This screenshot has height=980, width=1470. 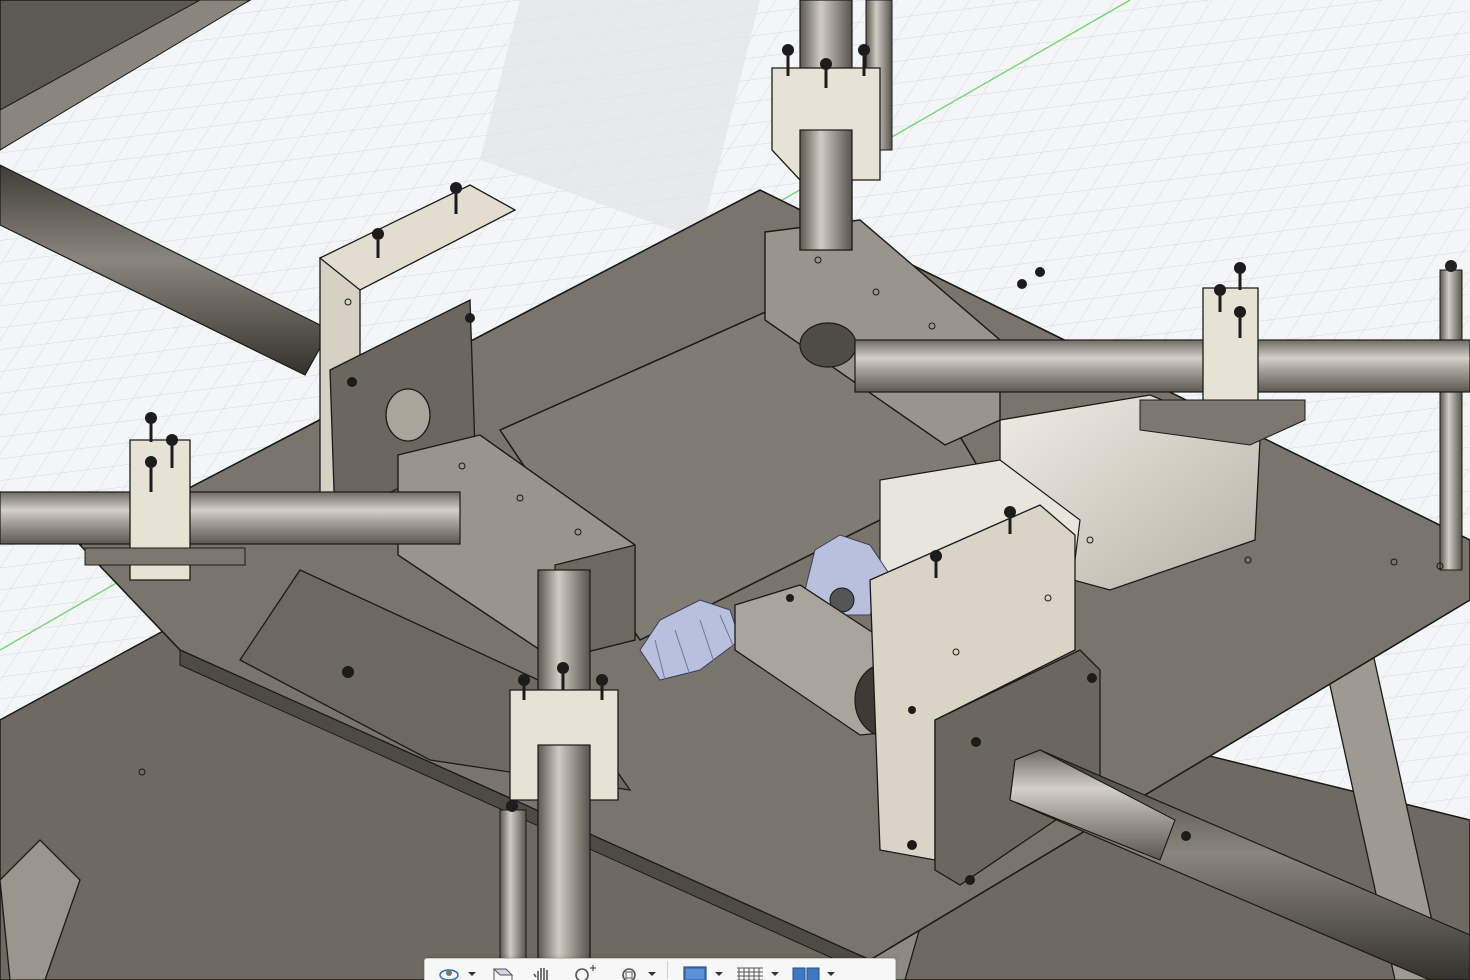 I want to click on fit-button, so click(x=629, y=969).